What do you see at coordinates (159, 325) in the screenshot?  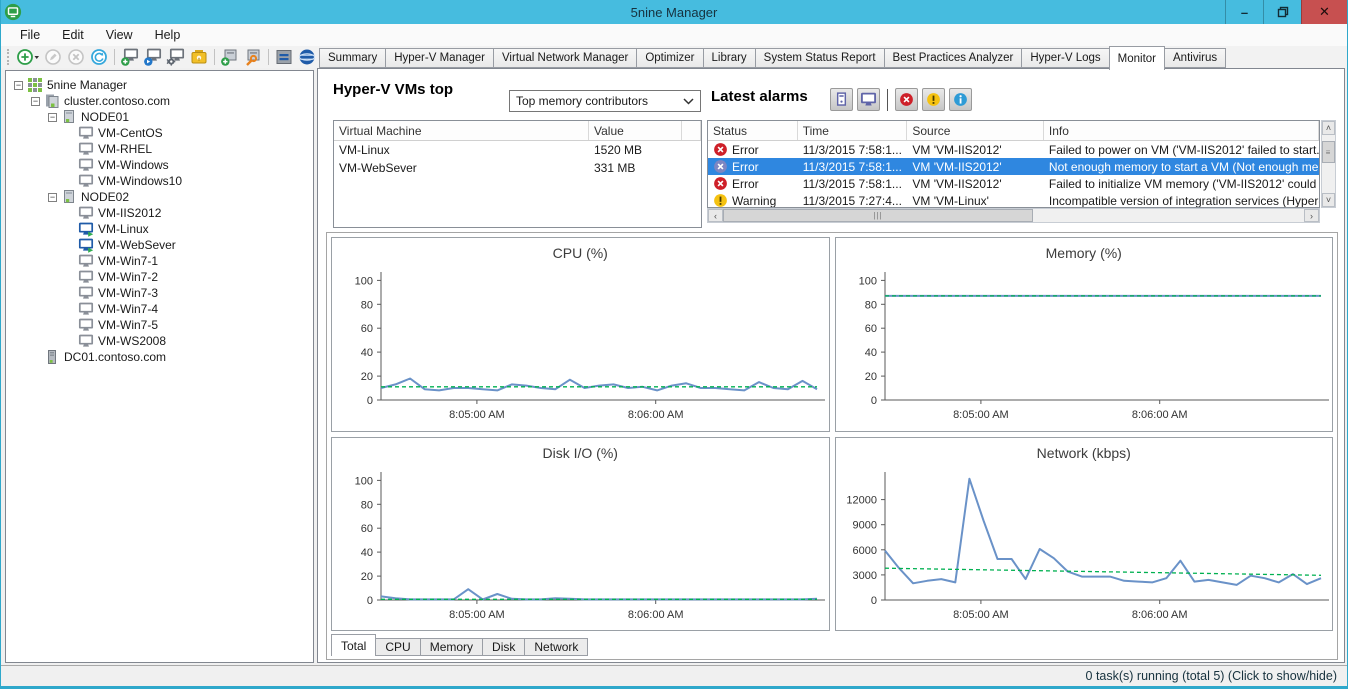 I see `tree-item-vm-win7-5: VM-Win7-5` at bounding box center [159, 325].